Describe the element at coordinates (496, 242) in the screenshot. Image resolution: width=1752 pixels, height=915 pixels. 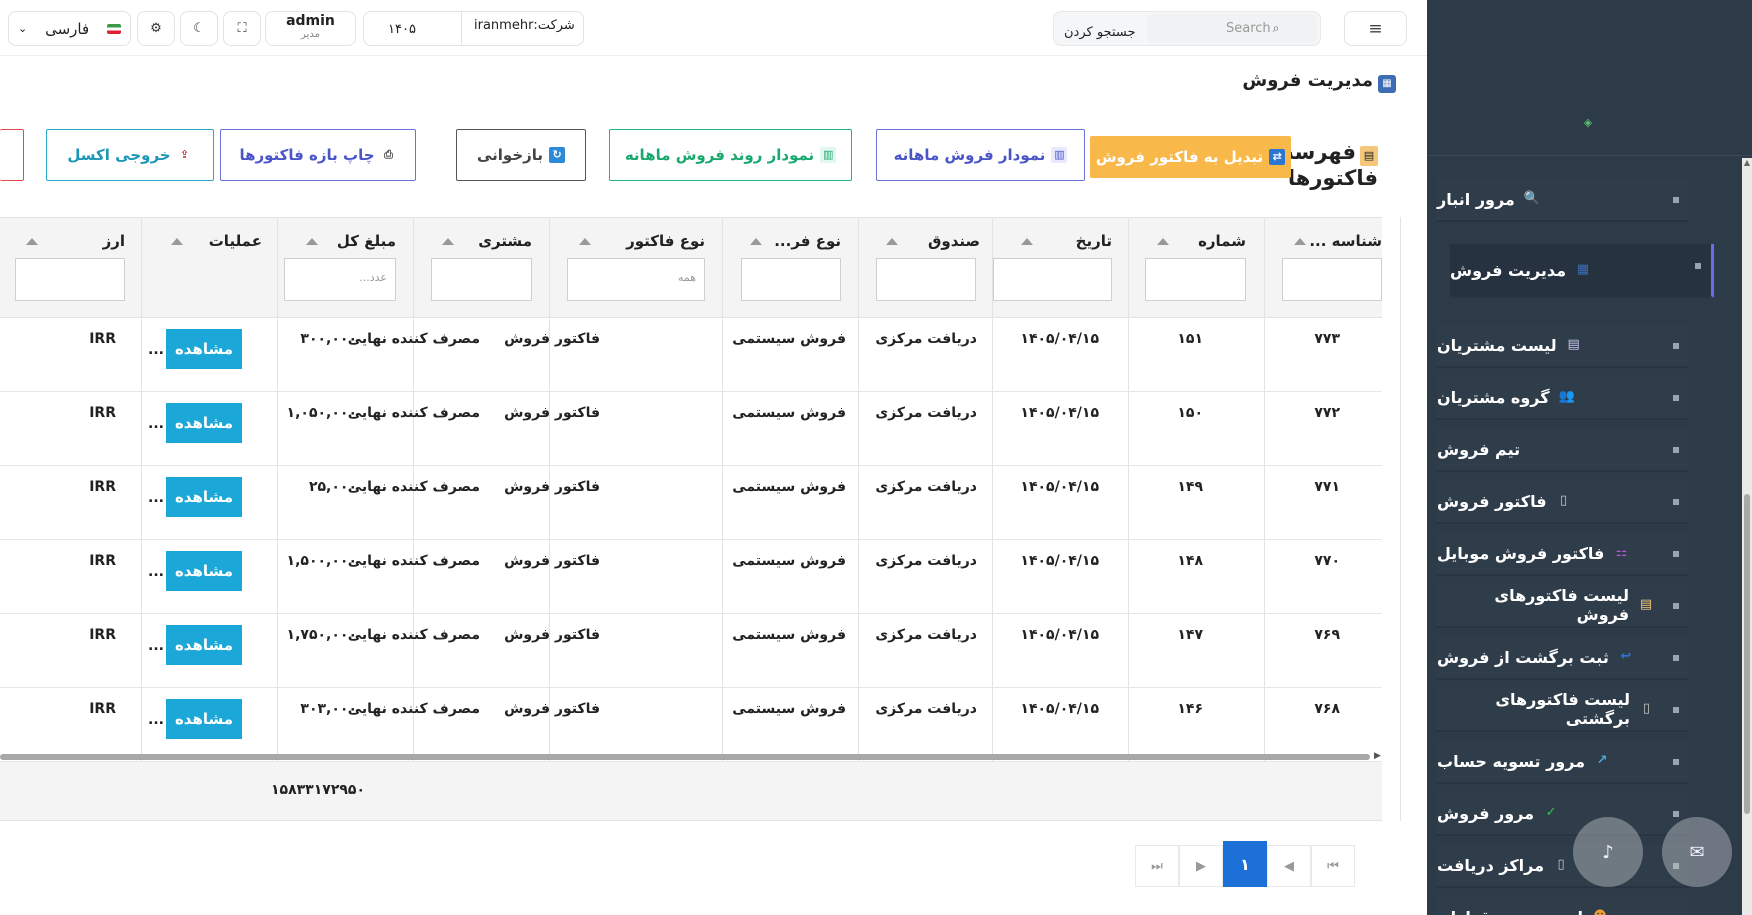
I see `column-header-customer: مشتری` at that location.